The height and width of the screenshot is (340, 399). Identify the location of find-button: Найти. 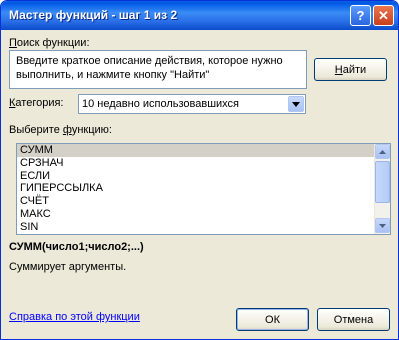
(350, 69).